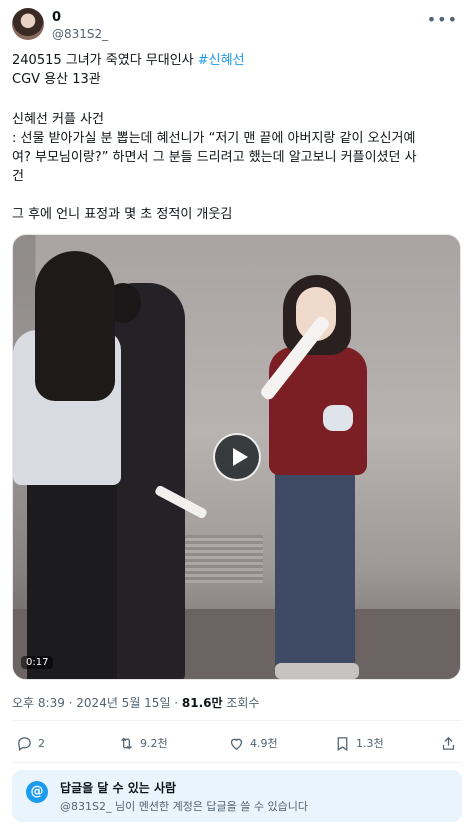 This screenshot has width=474, height=834. What do you see at coordinates (442, 19) in the screenshot?
I see `more-icon: •••` at bounding box center [442, 19].